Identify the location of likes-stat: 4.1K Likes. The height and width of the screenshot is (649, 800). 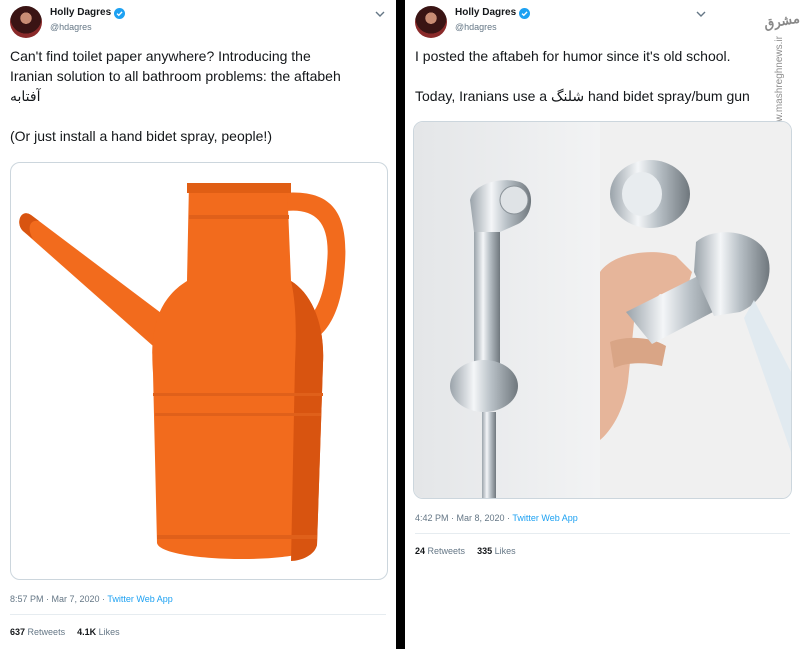
(98, 632).